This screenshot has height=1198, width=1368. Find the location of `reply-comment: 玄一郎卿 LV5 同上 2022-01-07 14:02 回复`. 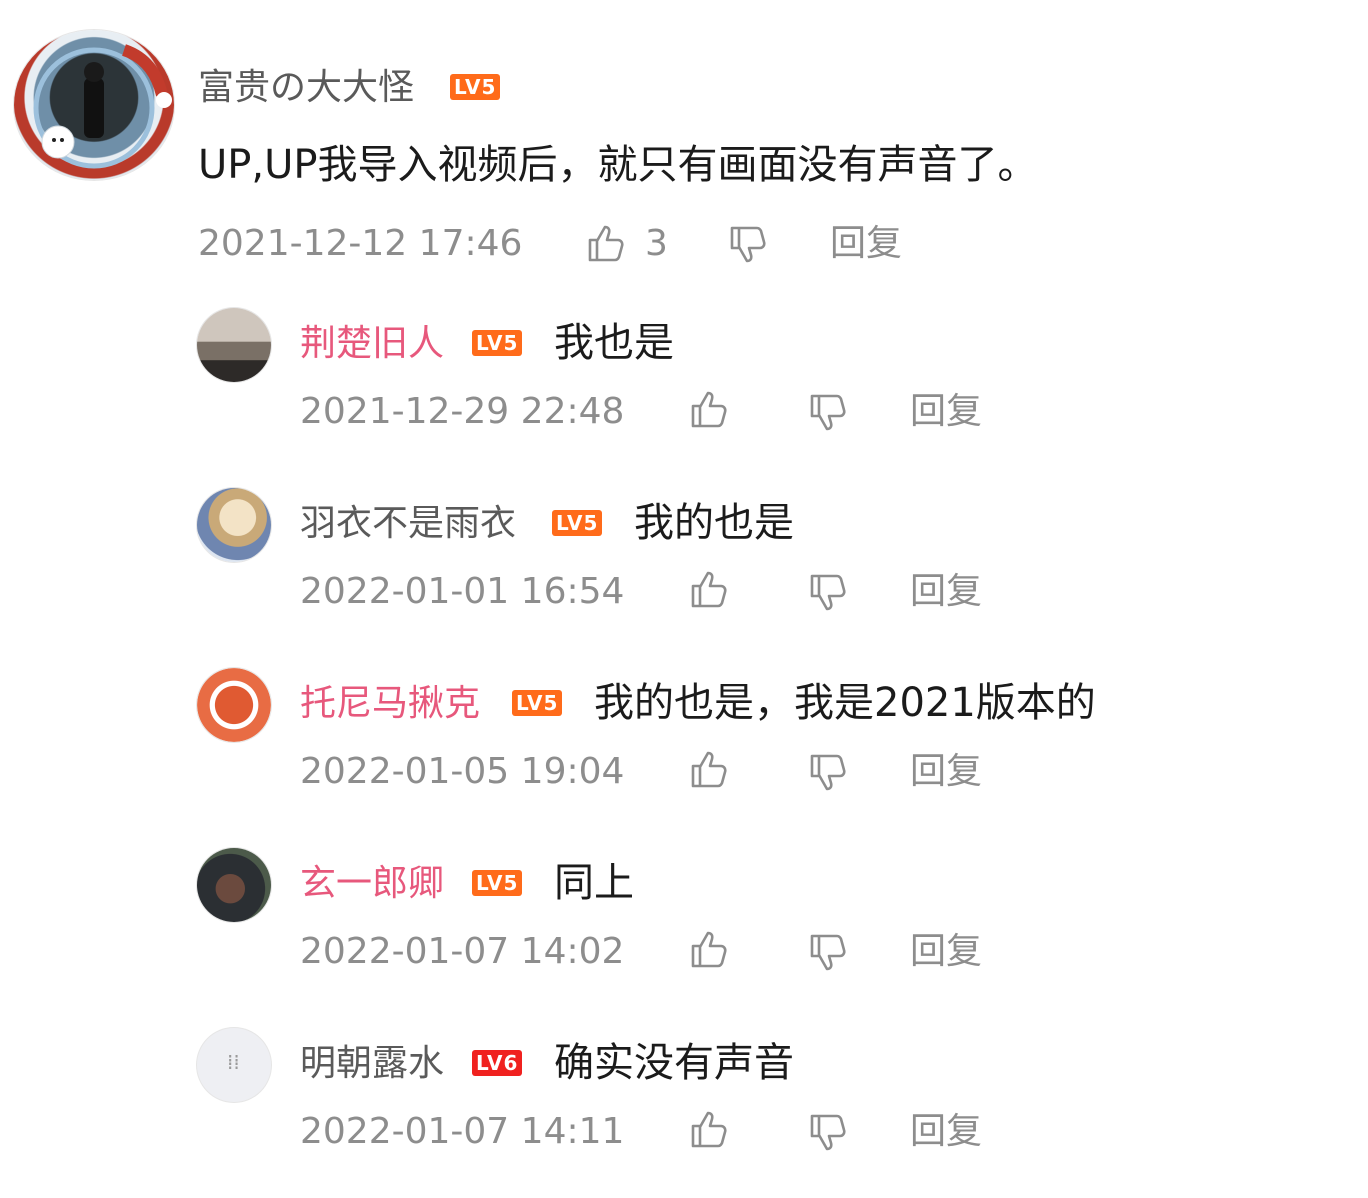

reply-comment: 玄一郎卿 LV5 同上 2022-01-07 14:02 回复 is located at coordinates (684, 925).